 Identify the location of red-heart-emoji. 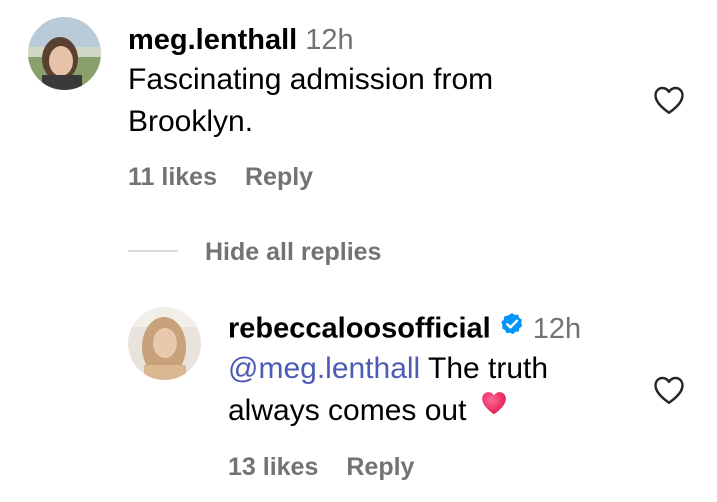
(494, 409).